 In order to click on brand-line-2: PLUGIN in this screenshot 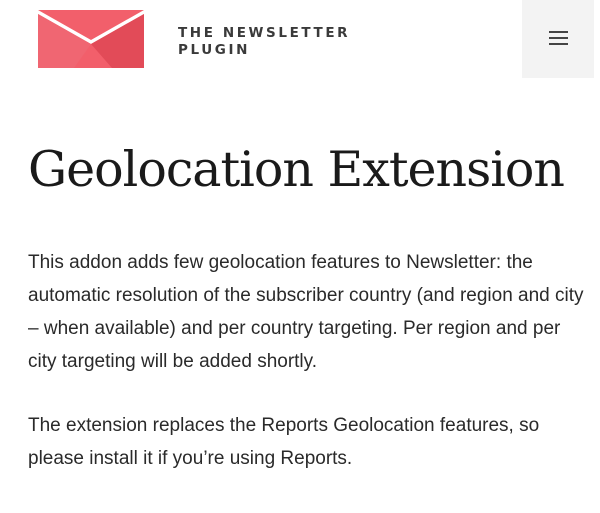, I will do `click(214, 50)`.